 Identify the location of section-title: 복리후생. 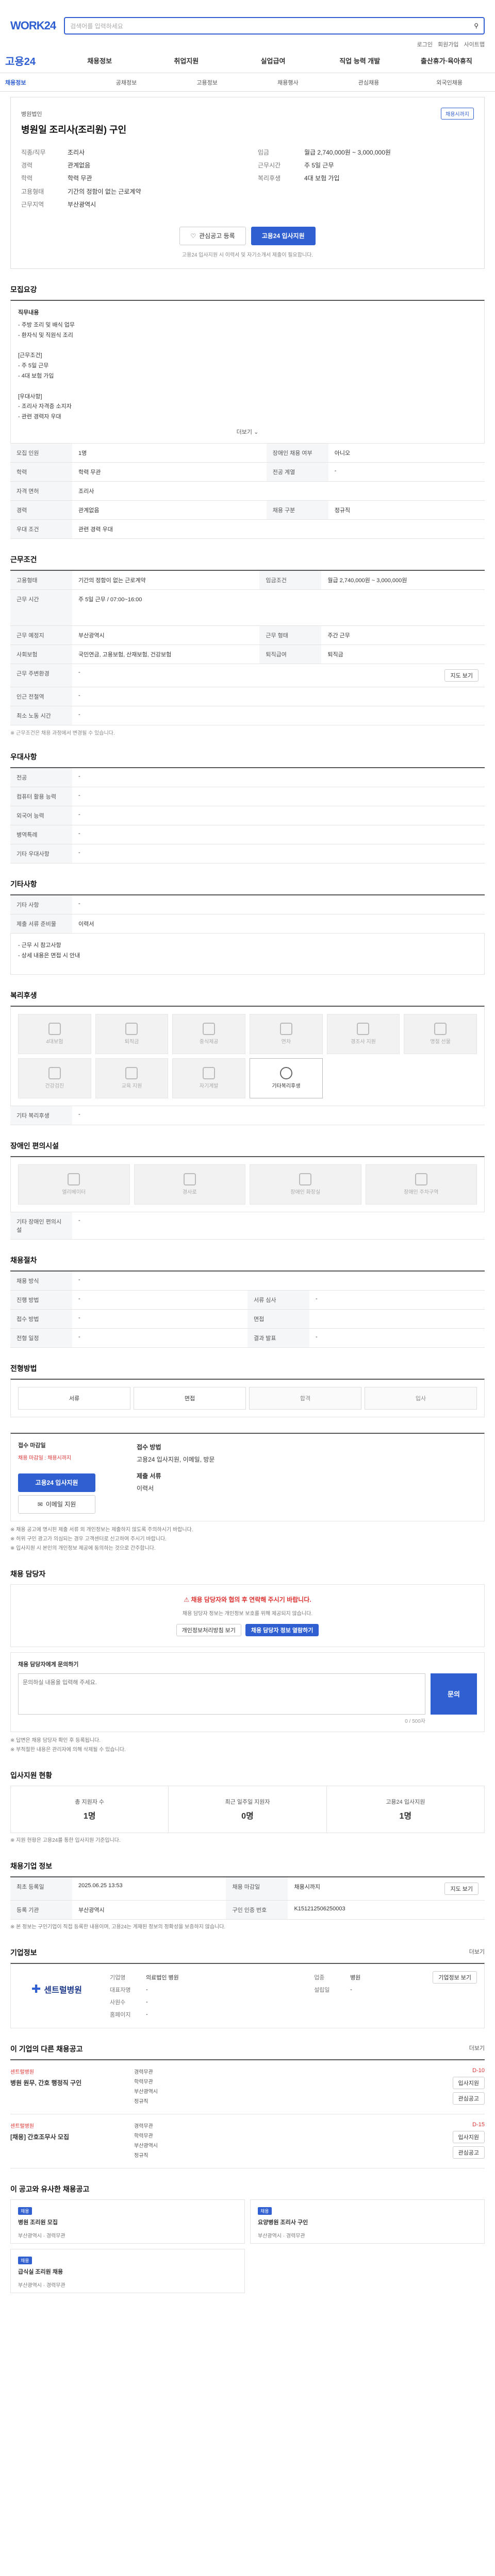
(23, 995).